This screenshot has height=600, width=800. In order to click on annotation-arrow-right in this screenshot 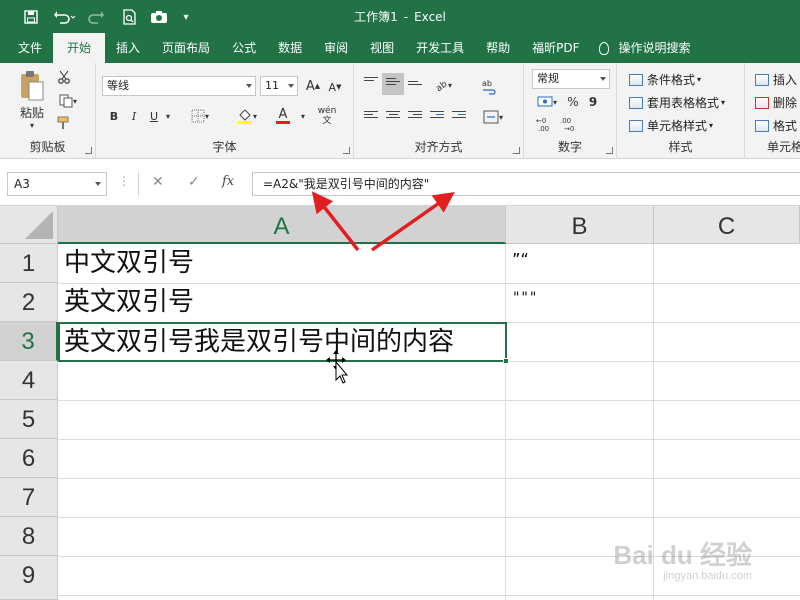, I will do `click(412, 221)`.